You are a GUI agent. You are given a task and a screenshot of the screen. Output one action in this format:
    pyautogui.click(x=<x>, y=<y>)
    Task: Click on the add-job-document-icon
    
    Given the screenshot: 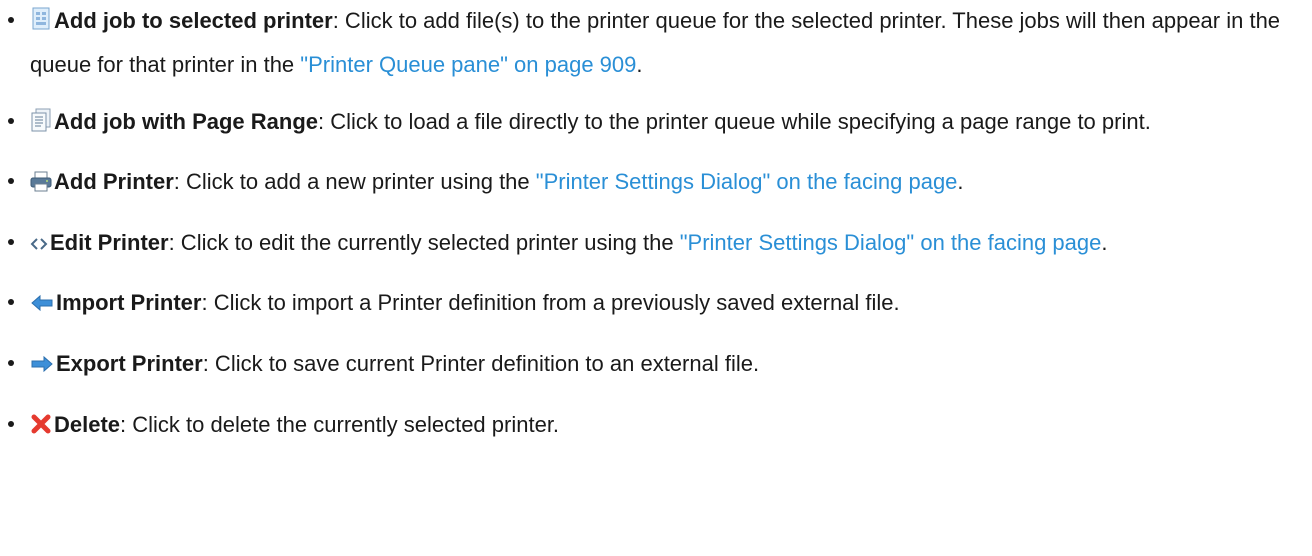 What is the action you would take?
    pyautogui.click(x=41, y=23)
    